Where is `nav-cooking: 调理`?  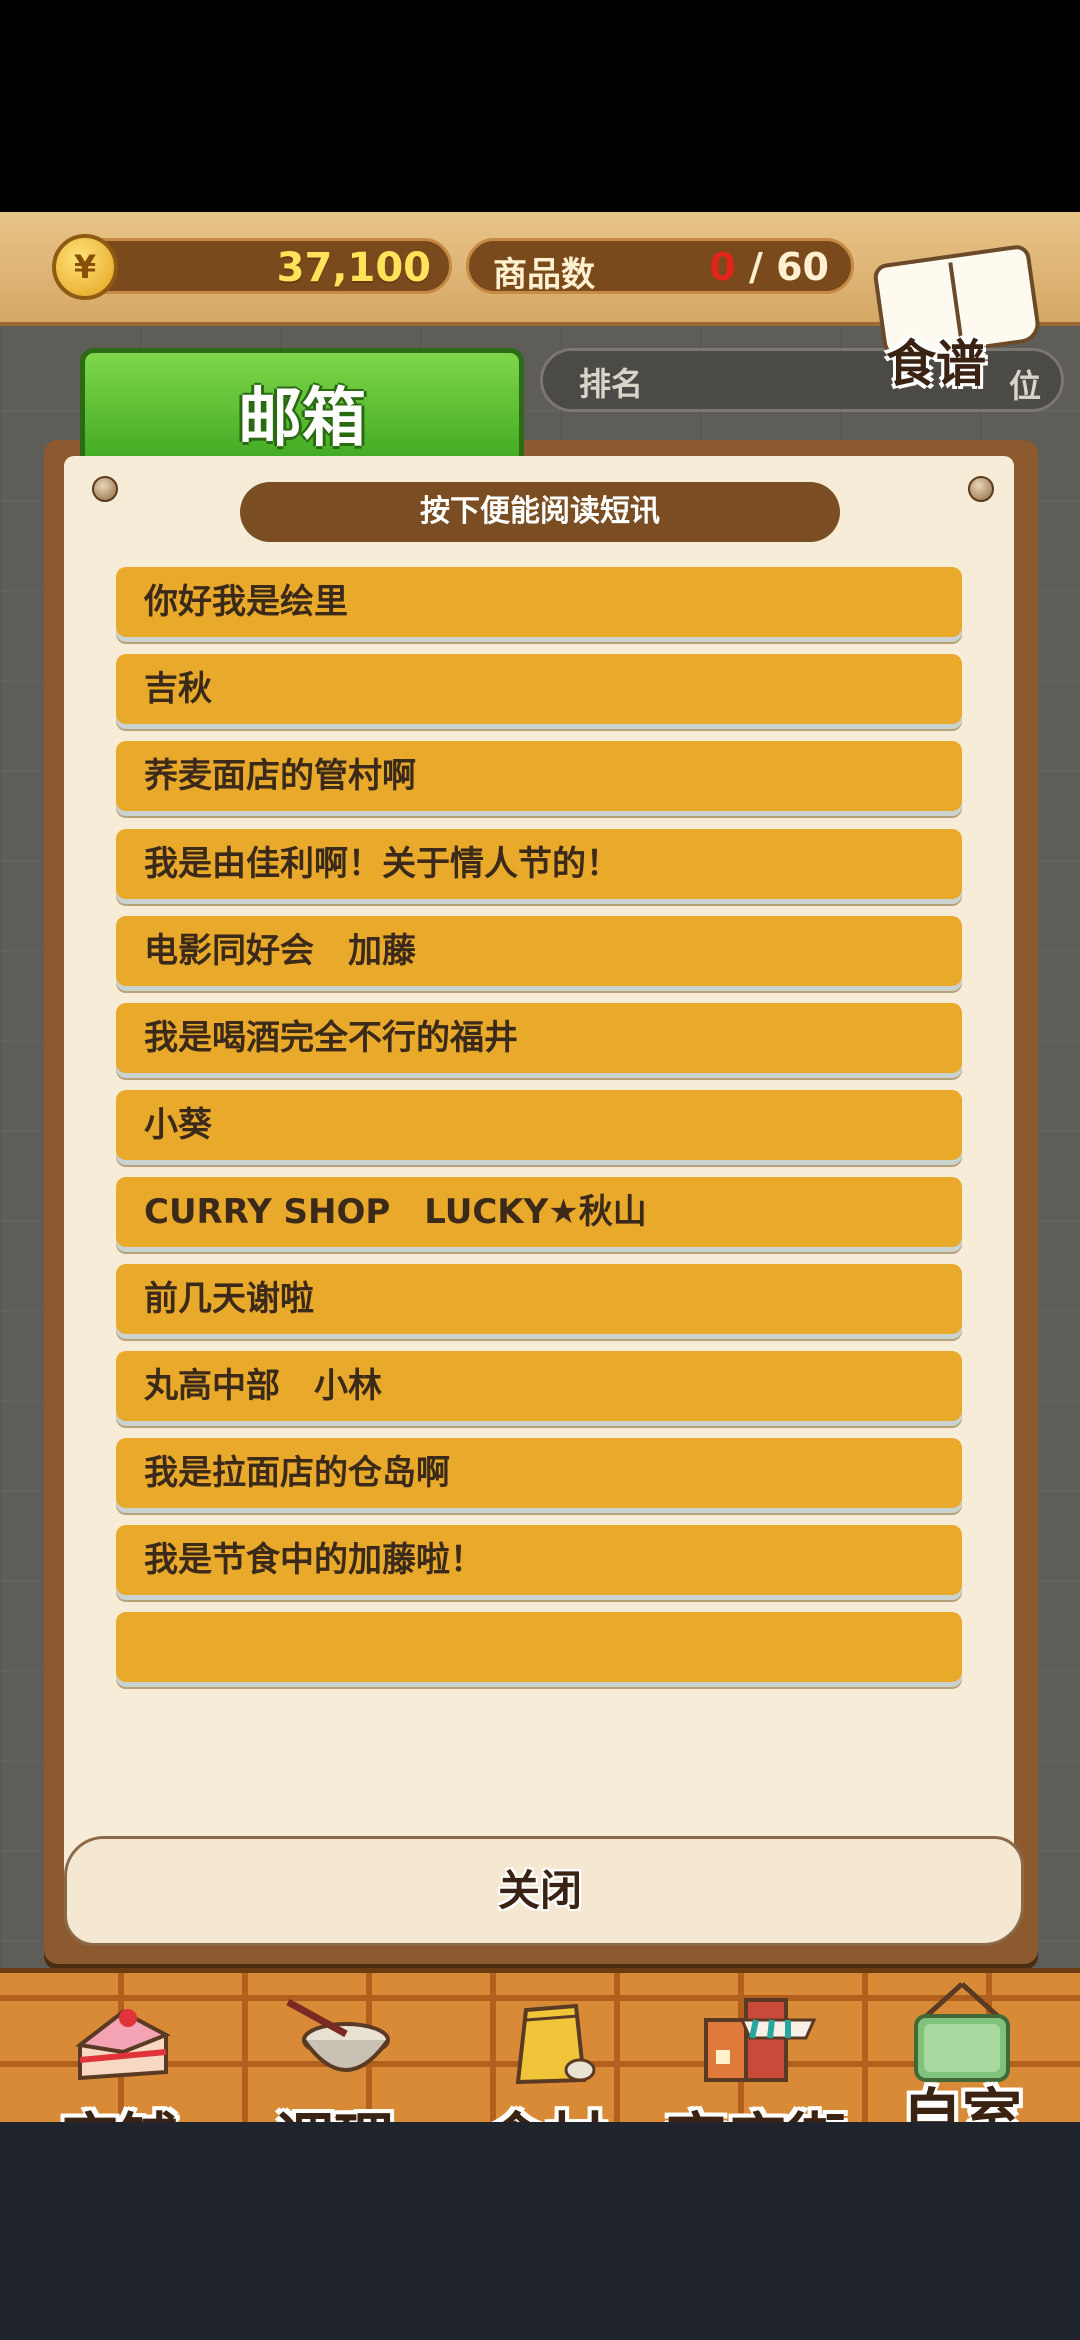 nav-cooking: 调理 is located at coordinates (334, 2051).